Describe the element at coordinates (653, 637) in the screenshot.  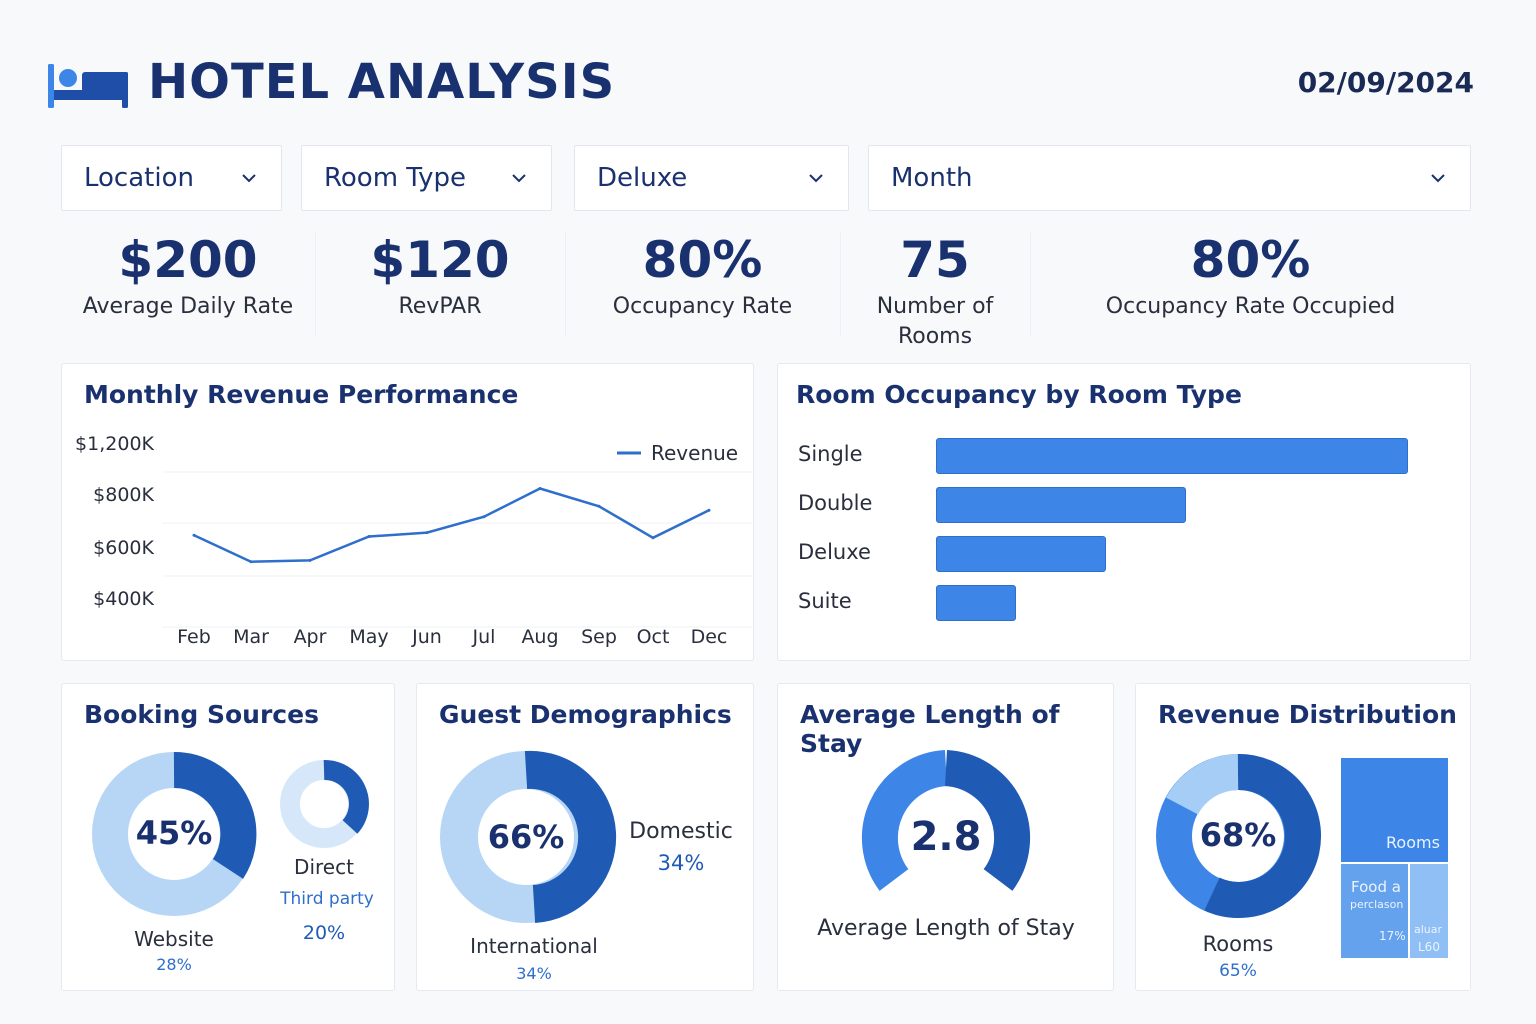
I see `x-tick-label: Oct` at that location.